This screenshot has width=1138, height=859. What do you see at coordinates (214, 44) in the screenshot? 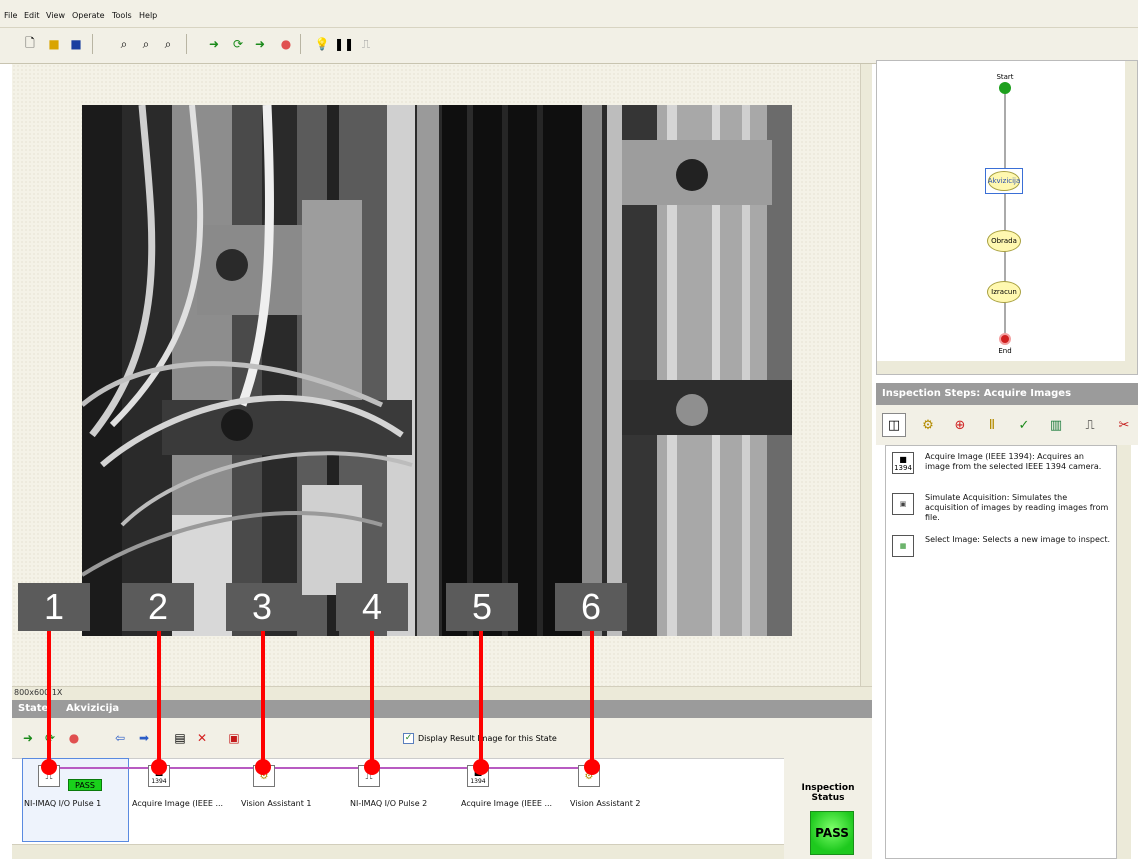
I see `run-once-icon: ➜` at bounding box center [214, 44].